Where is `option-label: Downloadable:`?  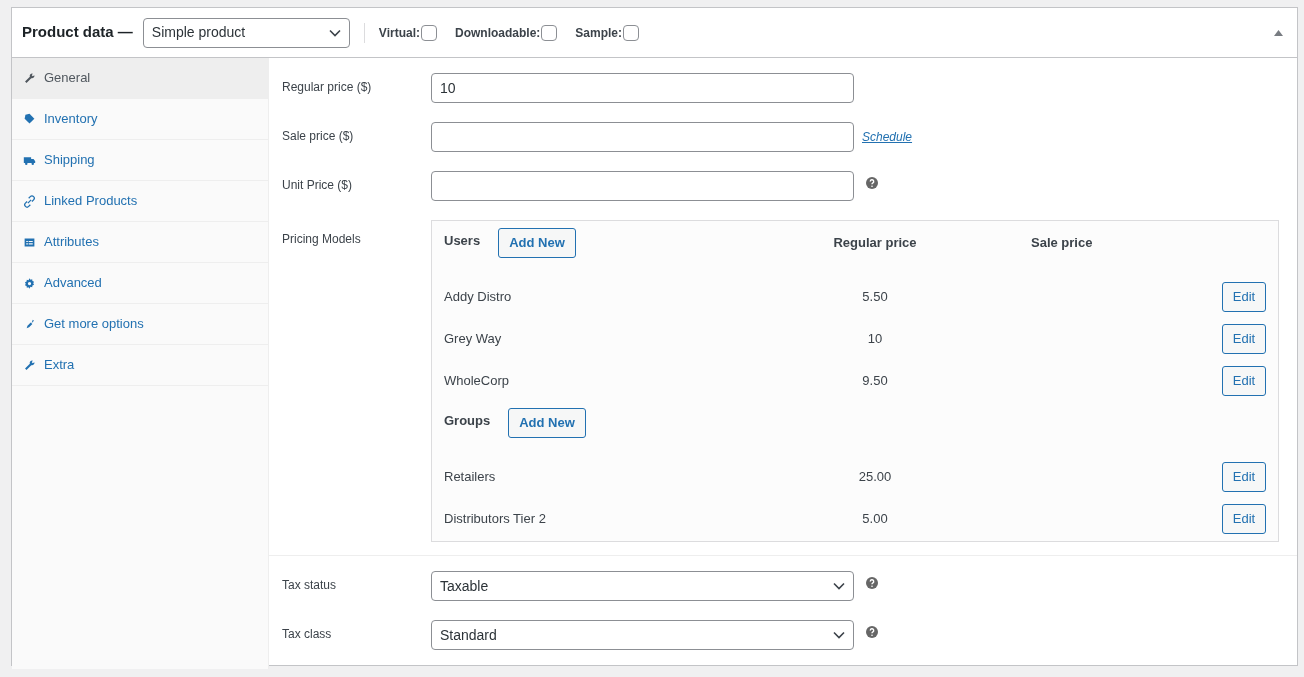
option-label: Downloadable: is located at coordinates (498, 33).